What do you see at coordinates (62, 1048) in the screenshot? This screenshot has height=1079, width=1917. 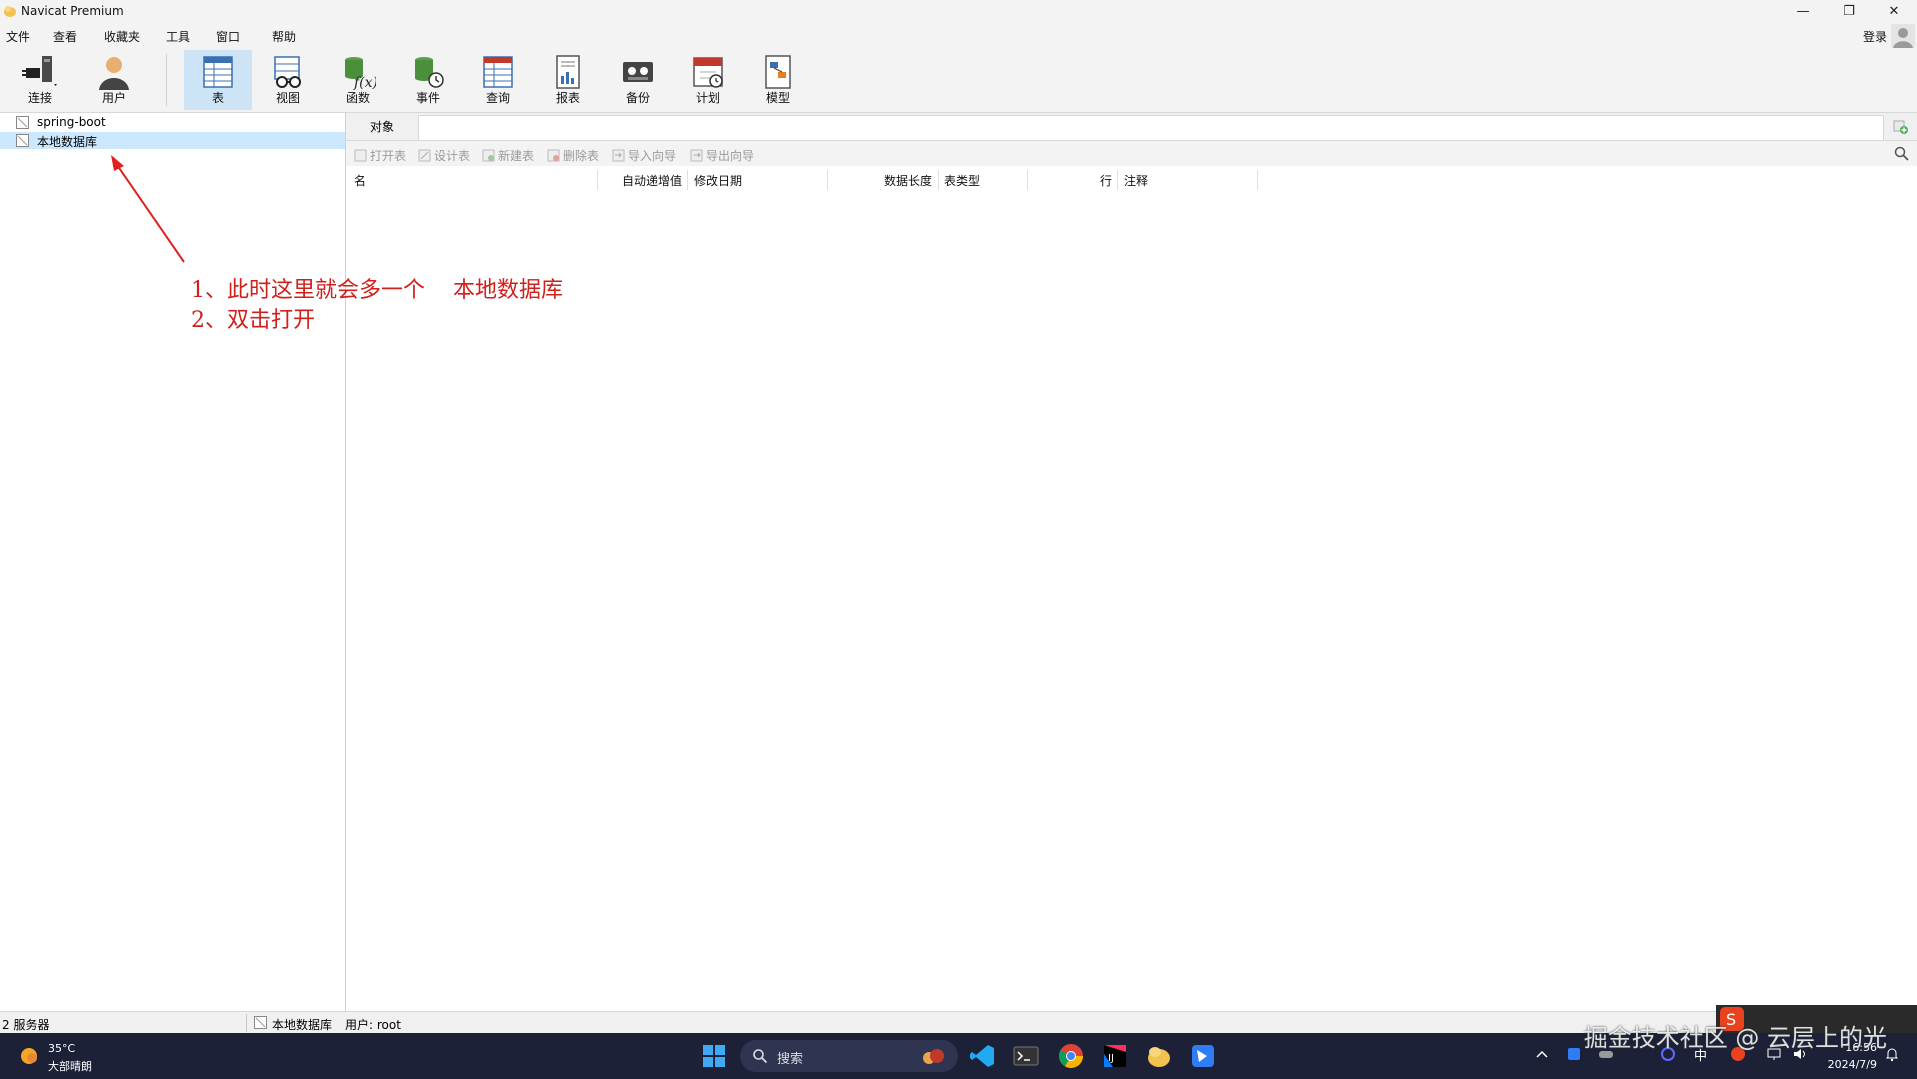 I see `weather-temperature: 35°C` at bounding box center [62, 1048].